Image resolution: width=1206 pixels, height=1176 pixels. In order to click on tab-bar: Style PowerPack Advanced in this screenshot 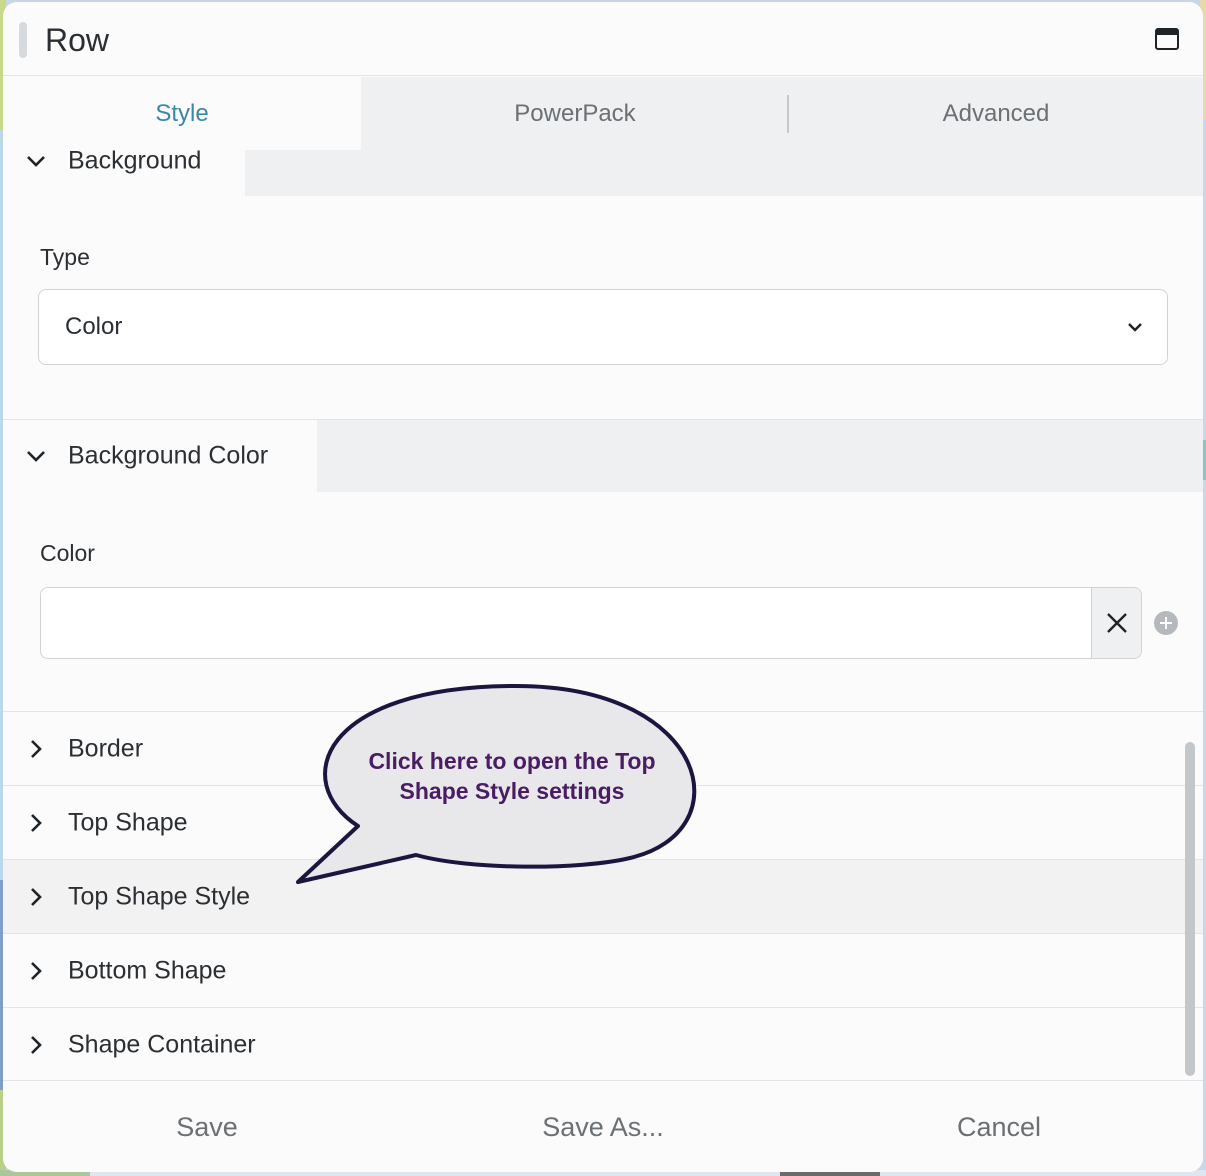, I will do `click(603, 113)`.